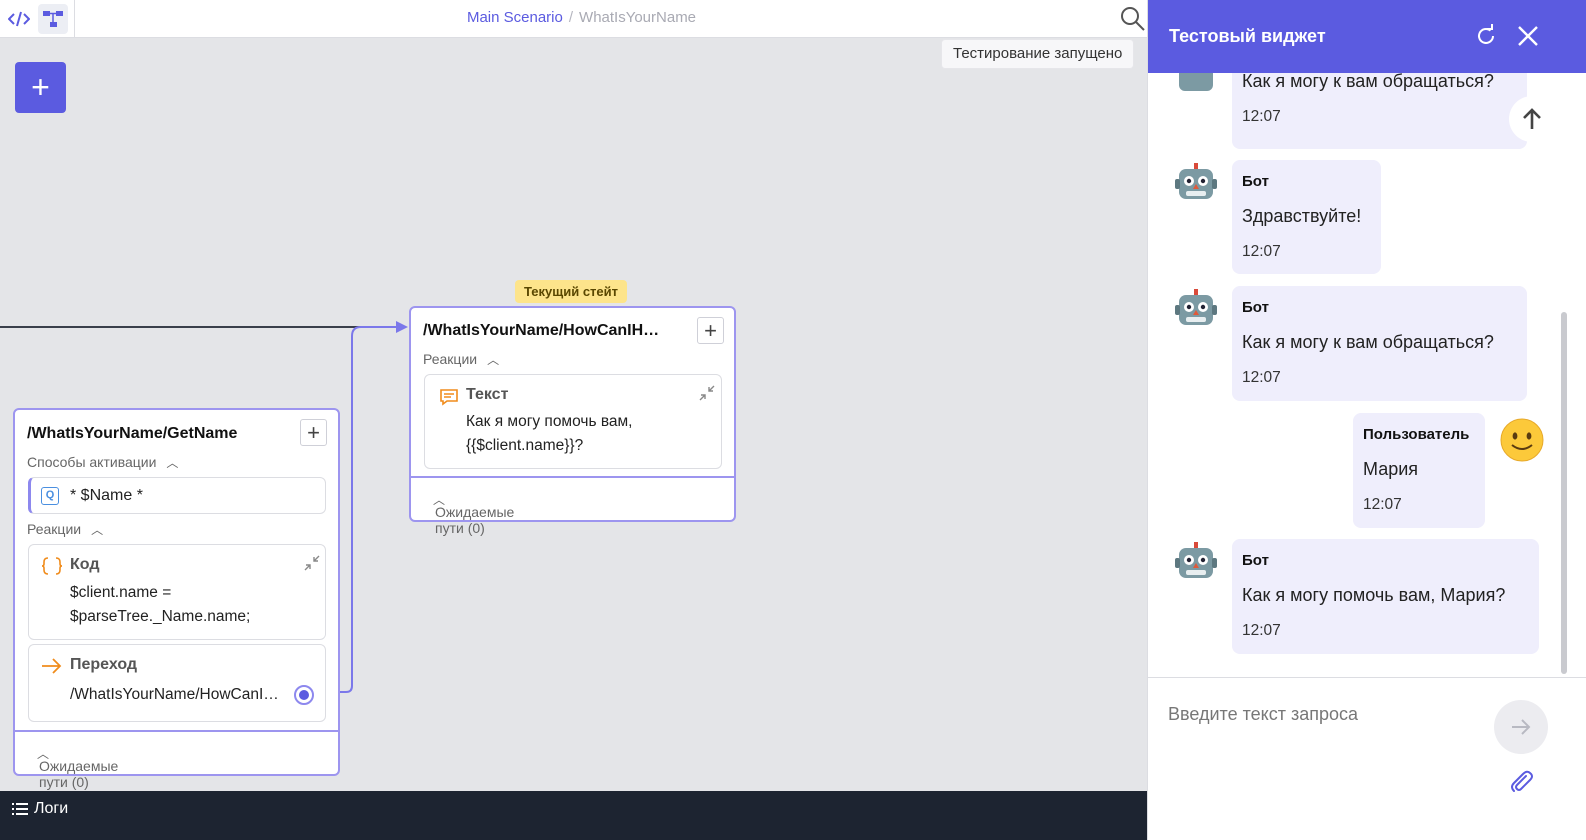 The width and height of the screenshot is (1586, 840). What do you see at coordinates (525, 445) in the screenshot?
I see `text-line-2: {{$client.name}}?` at bounding box center [525, 445].